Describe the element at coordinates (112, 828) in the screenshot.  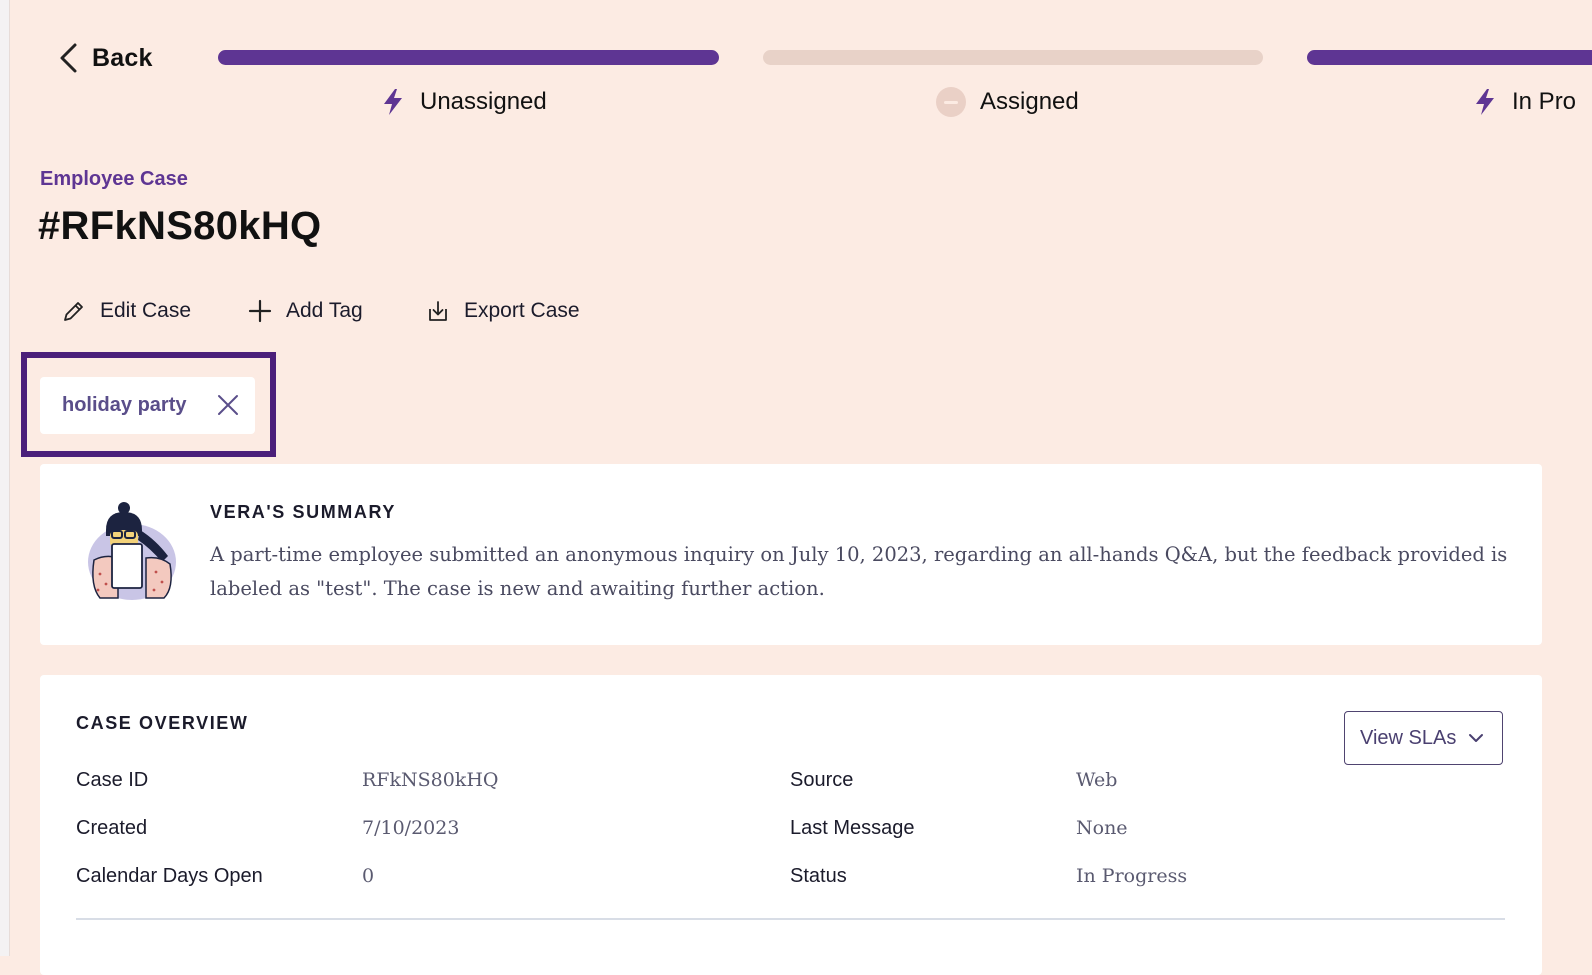
I see `field-label-created: Created` at that location.